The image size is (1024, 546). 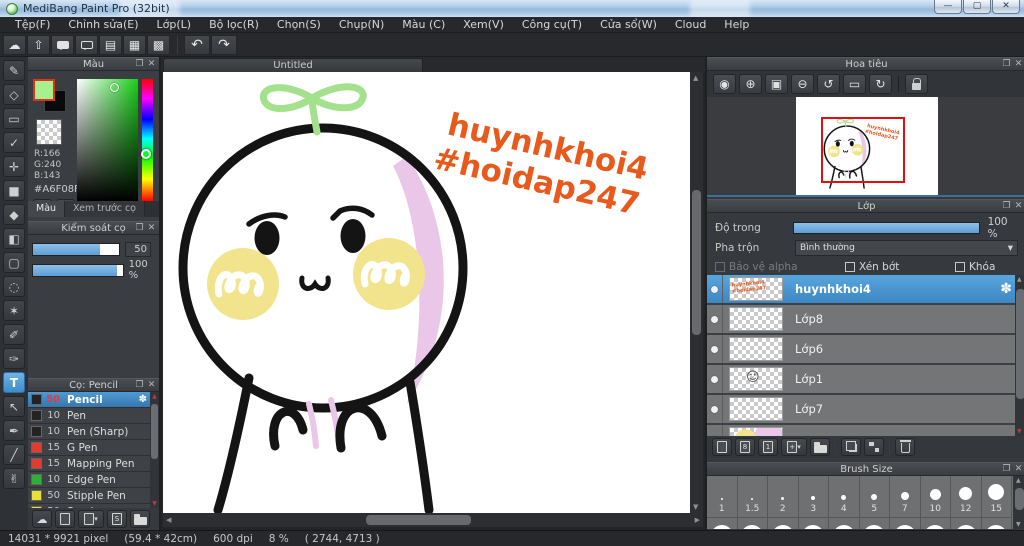 What do you see at coordinates (14, 44) in the screenshot?
I see `cloud-button: ☁` at bounding box center [14, 44].